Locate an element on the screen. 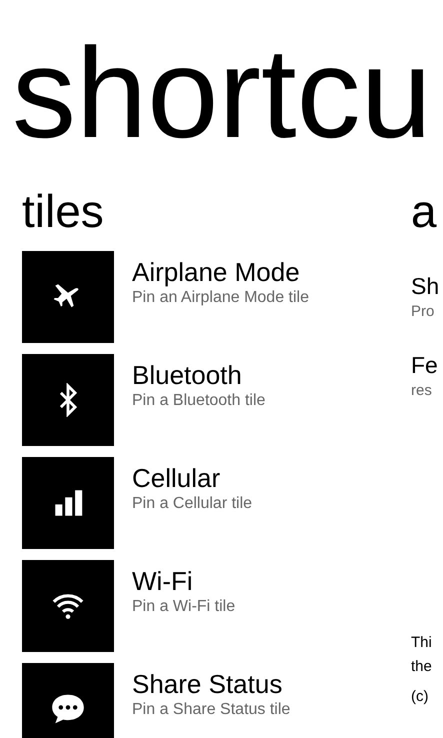 Image resolution: width=443 pixels, height=738 pixels. shortcut-item: Airplane Mode Pin an Airplane Mode tile is located at coordinates (207, 297).